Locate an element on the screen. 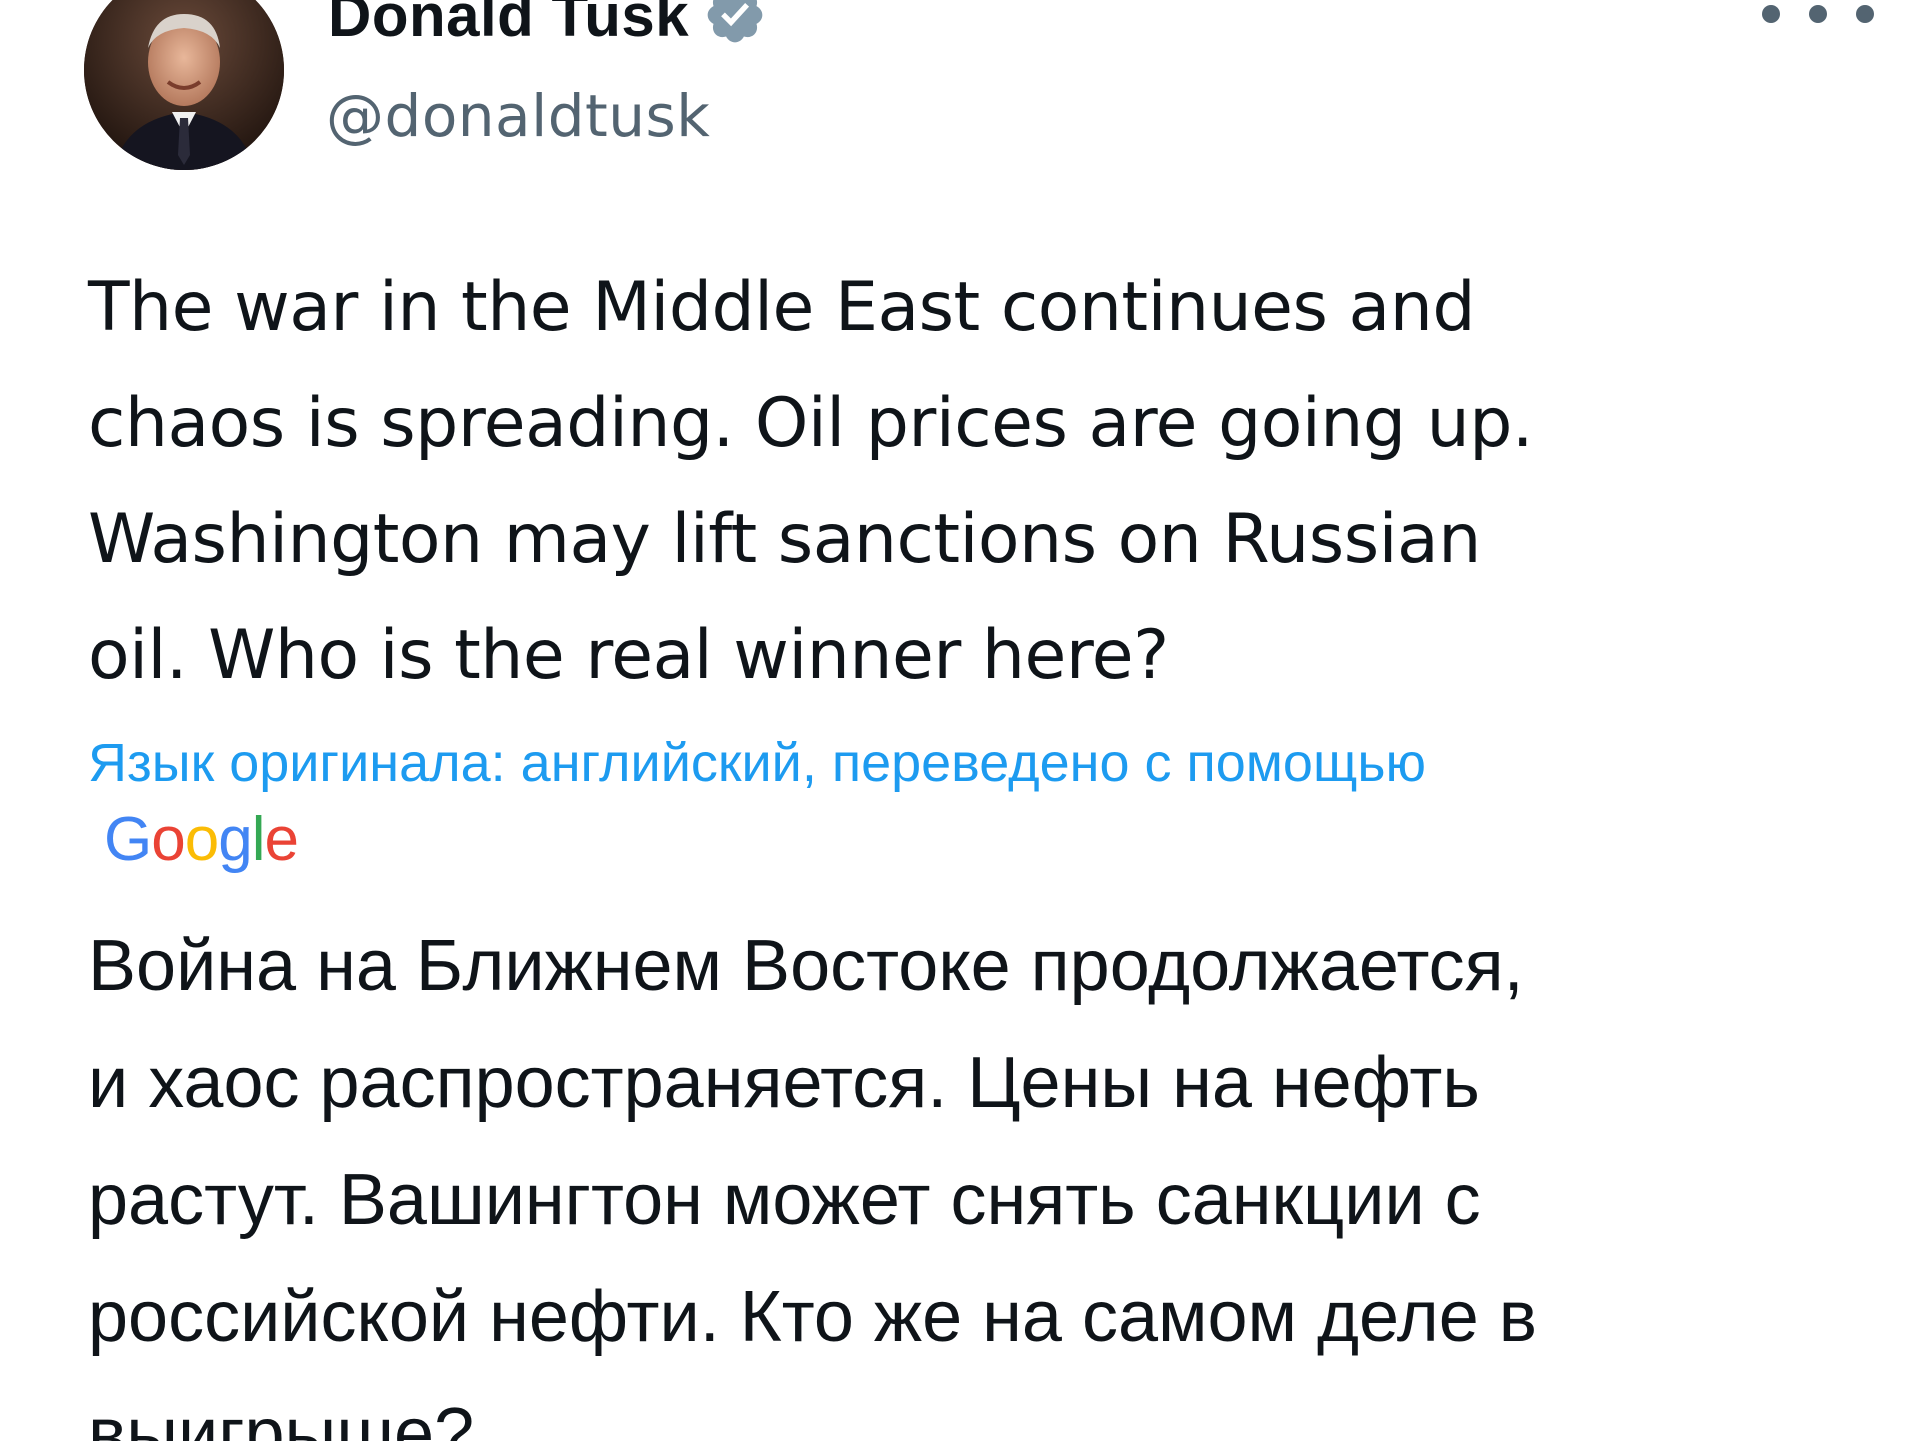 Image resolution: width=1920 pixels, height=1441 pixels. display-name: Donald Tusk is located at coordinates (508, 25).